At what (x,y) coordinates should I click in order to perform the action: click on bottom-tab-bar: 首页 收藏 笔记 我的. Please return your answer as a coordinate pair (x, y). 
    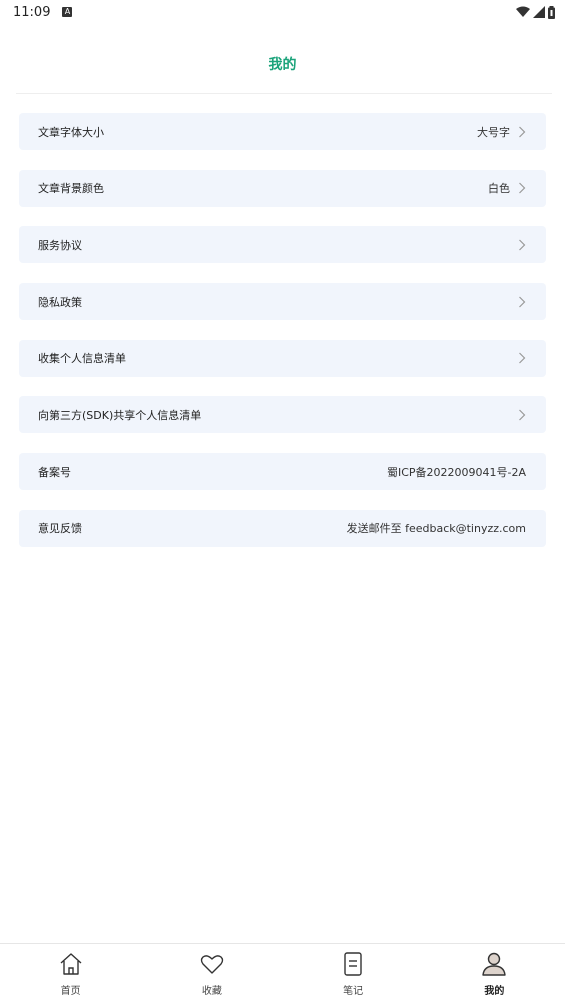
    Looking at the image, I should click on (282, 973).